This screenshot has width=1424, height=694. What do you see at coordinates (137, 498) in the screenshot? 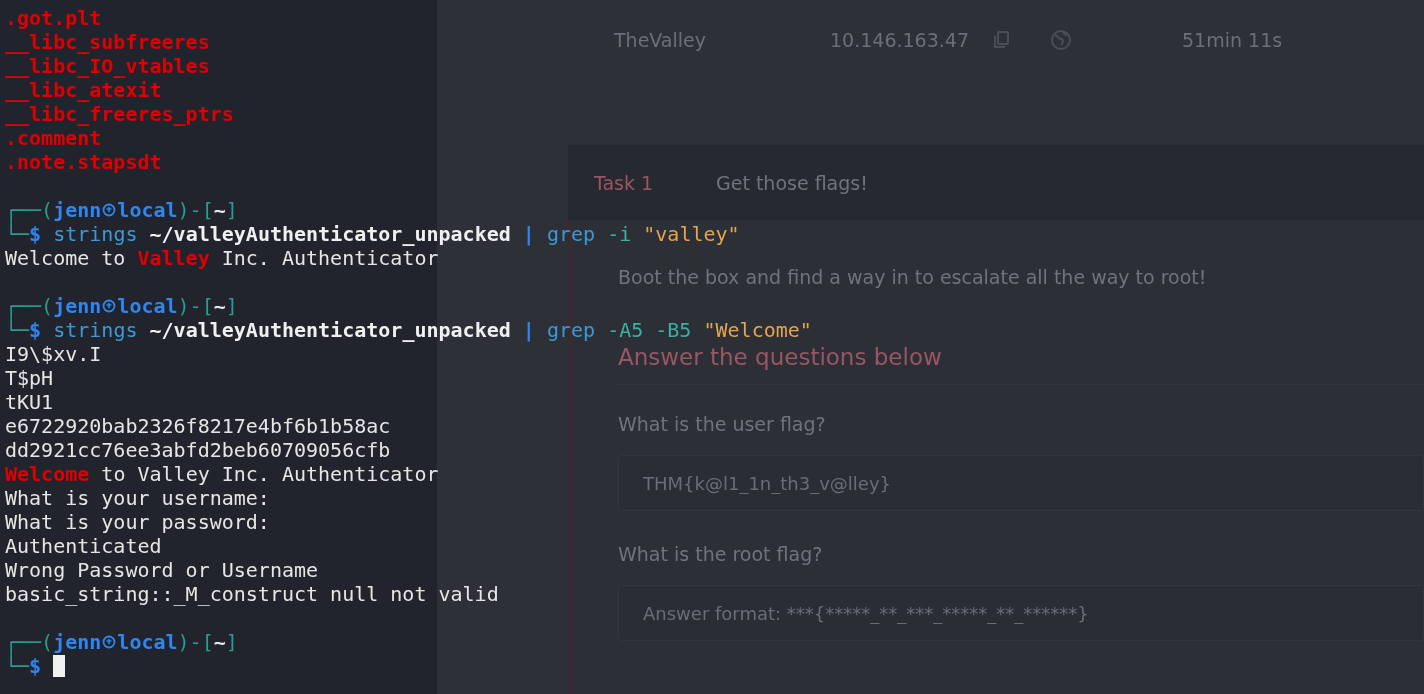
I see `terminal-output: What is your username:` at bounding box center [137, 498].